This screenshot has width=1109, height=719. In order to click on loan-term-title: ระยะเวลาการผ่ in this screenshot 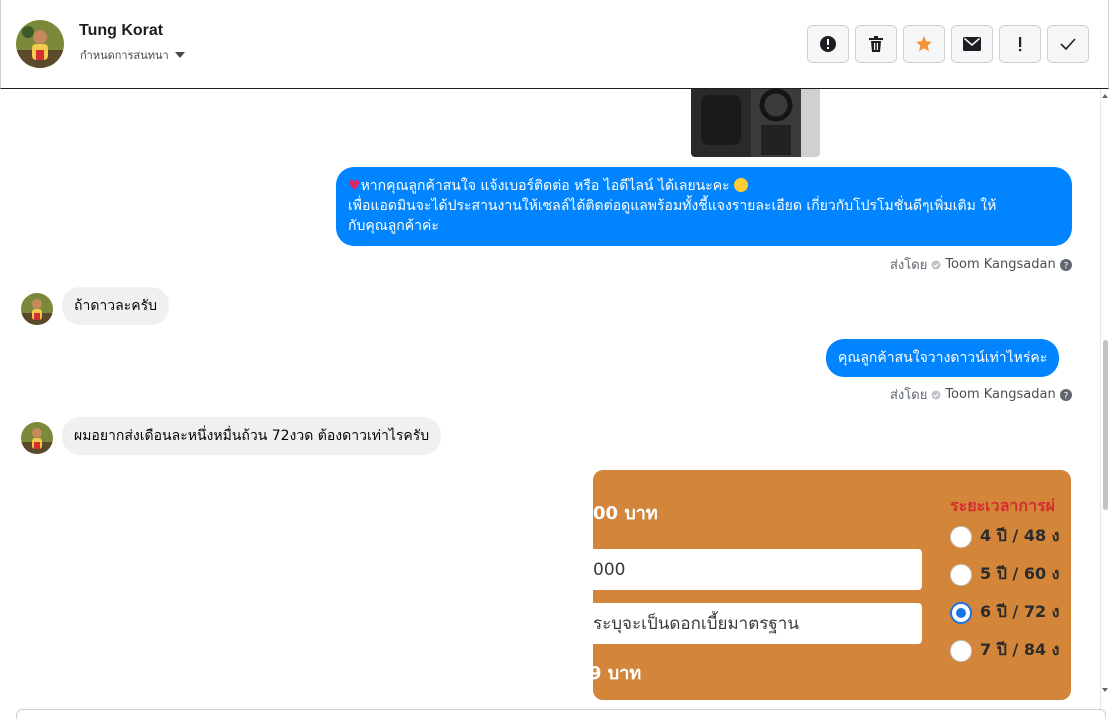, I will do `click(1003, 505)`.